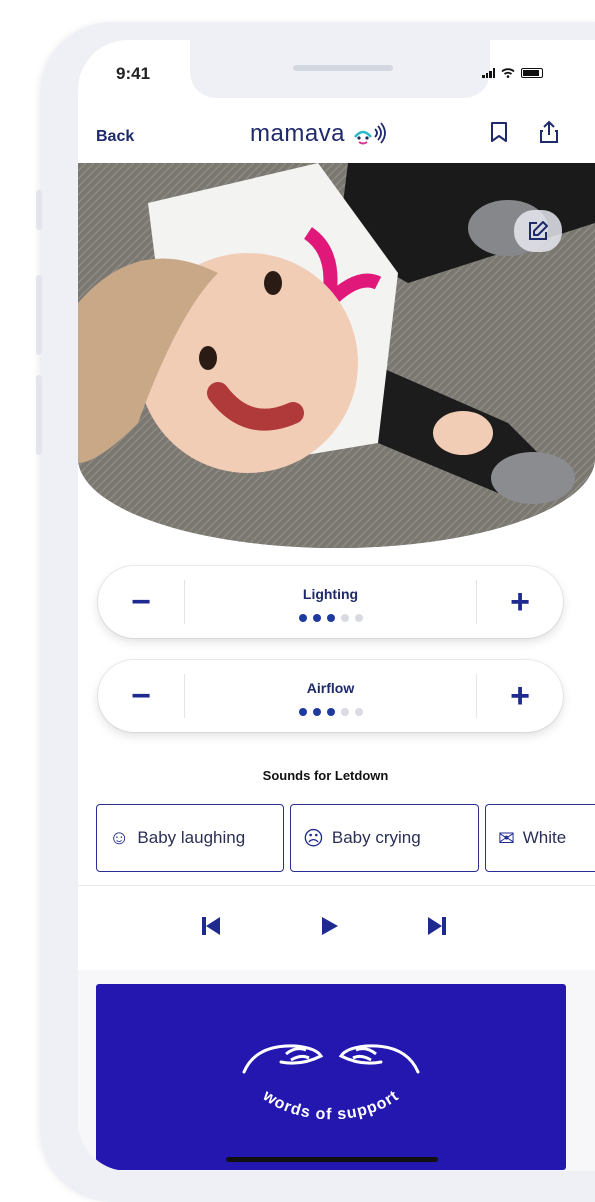  What do you see at coordinates (133, 73) in the screenshot?
I see `status-time: 9:41` at bounding box center [133, 73].